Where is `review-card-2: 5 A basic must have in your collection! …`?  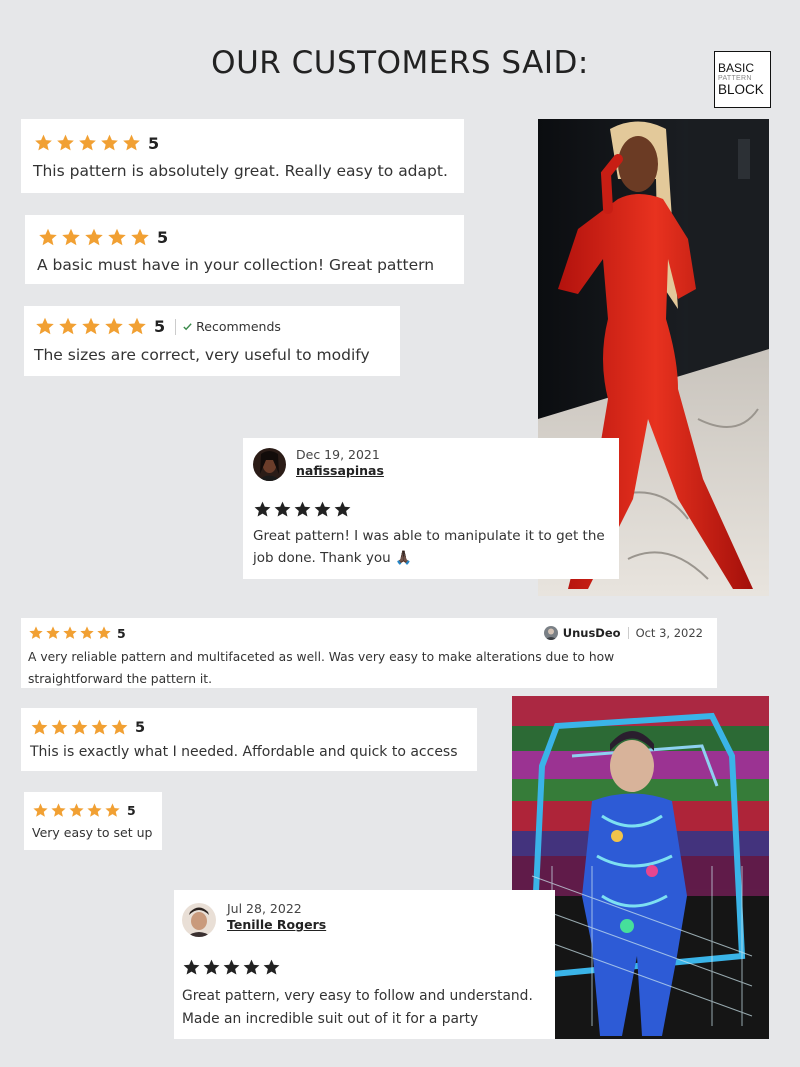 review-card-2: 5 A basic must have in your collection! … is located at coordinates (244, 249).